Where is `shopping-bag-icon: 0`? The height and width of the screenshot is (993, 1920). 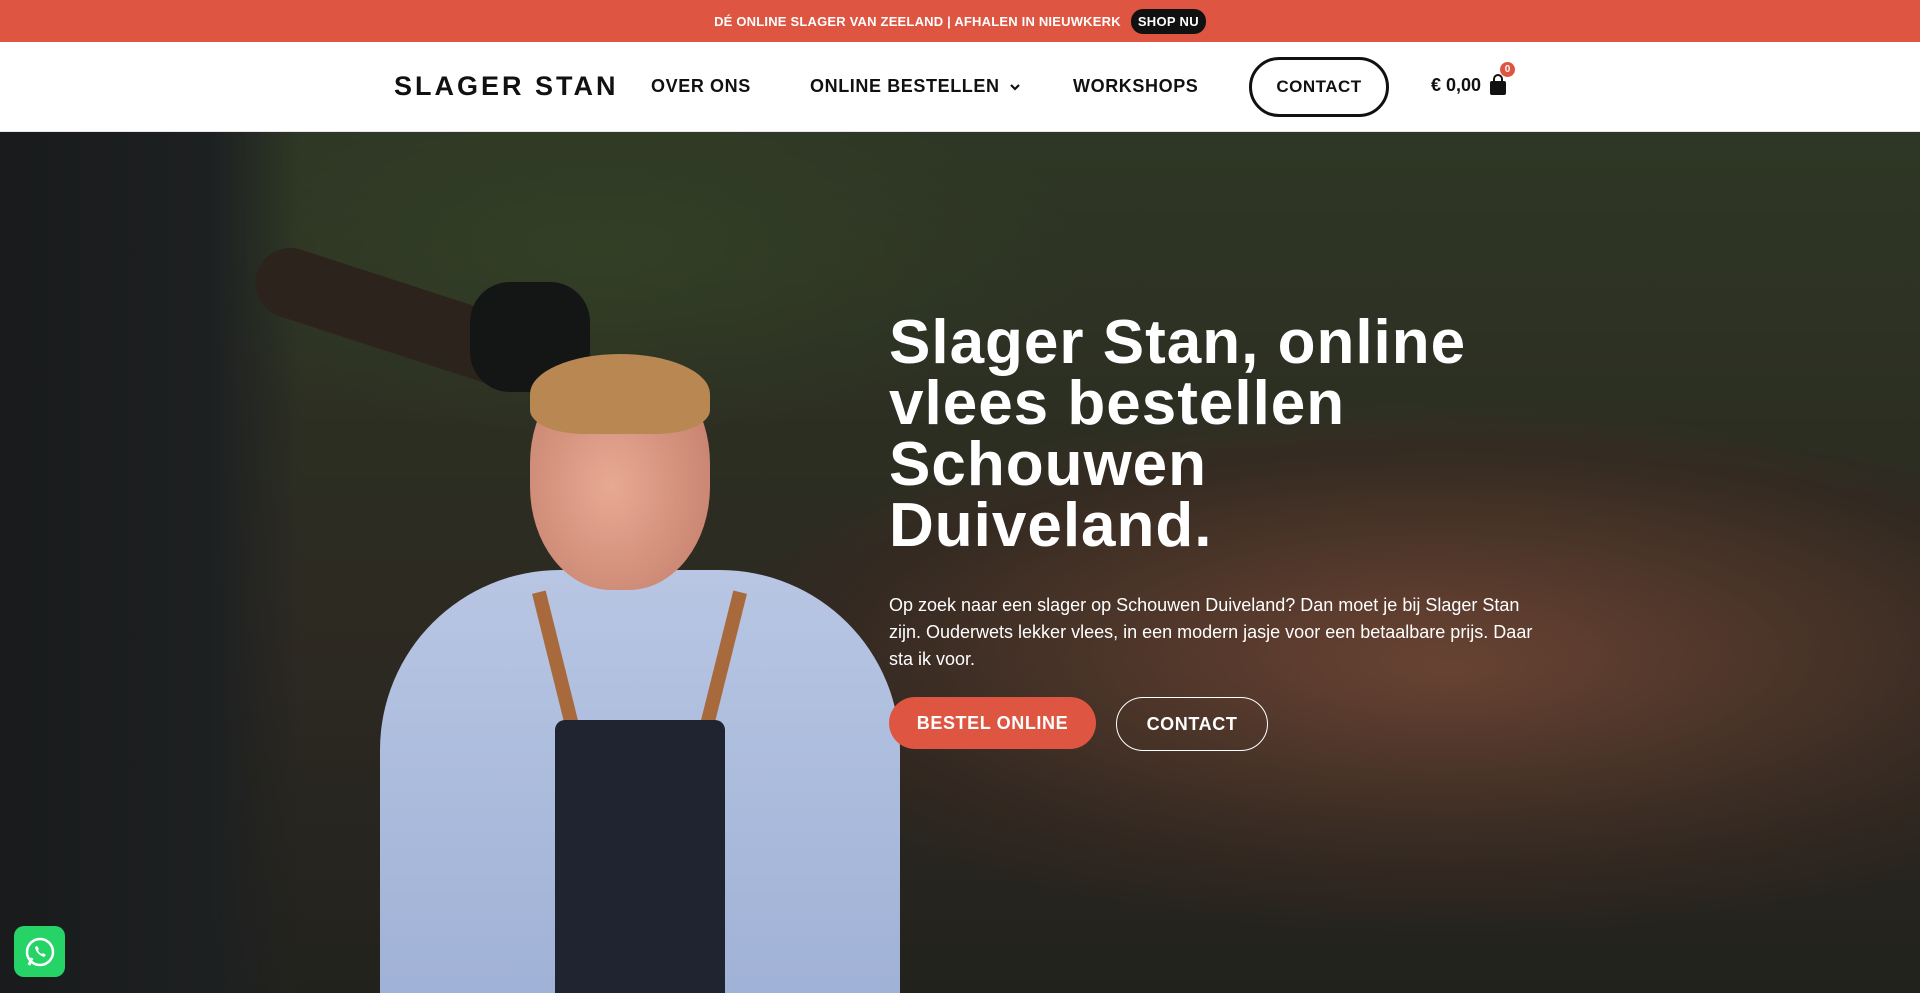 shopping-bag-icon: 0 is located at coordinates (1502, 79).